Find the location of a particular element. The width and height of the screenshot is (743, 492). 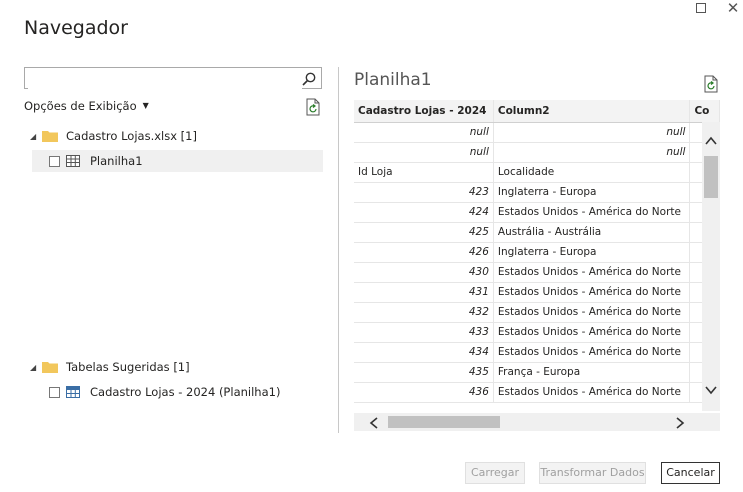

display-options-label: Opções de Exibição is located at coordinates (80, 106).